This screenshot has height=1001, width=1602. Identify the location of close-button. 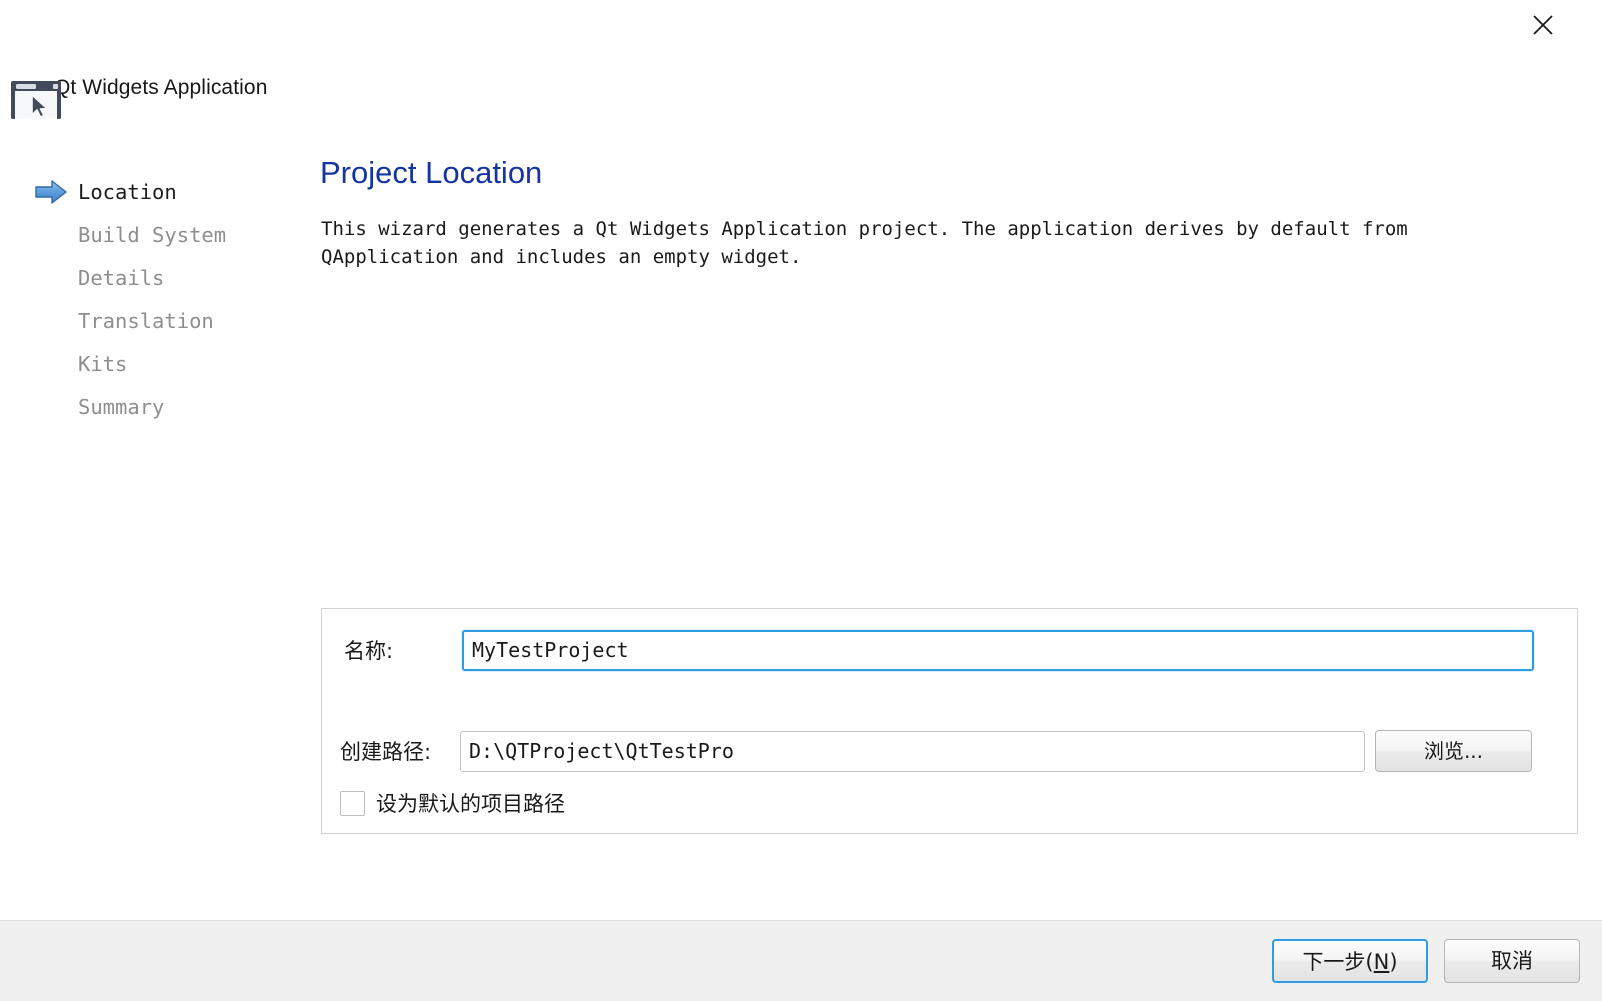
(1543, 25).